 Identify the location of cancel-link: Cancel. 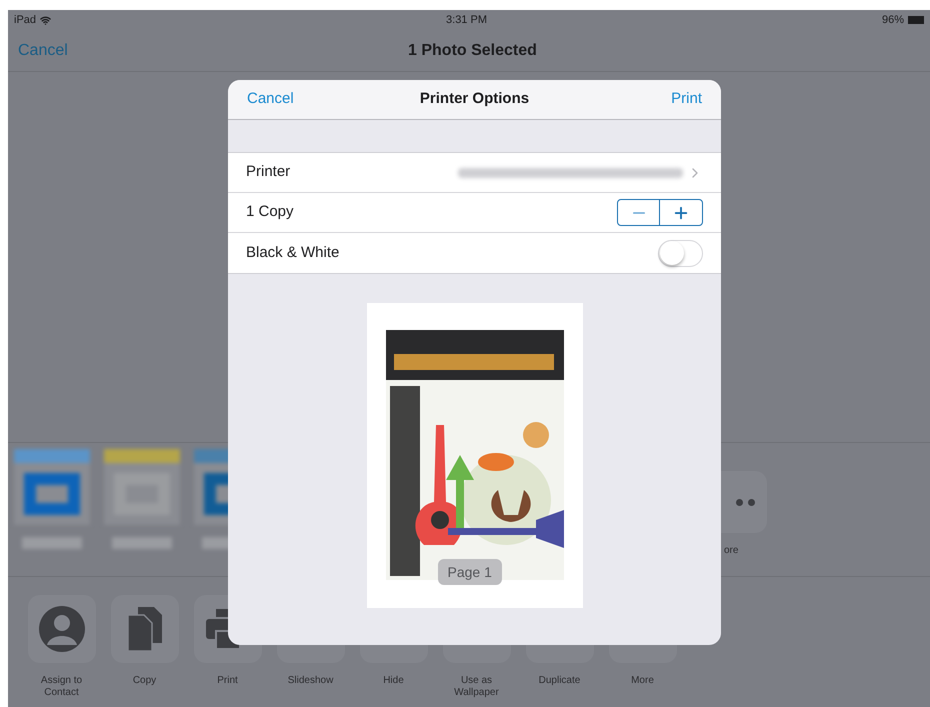
(43, 50).